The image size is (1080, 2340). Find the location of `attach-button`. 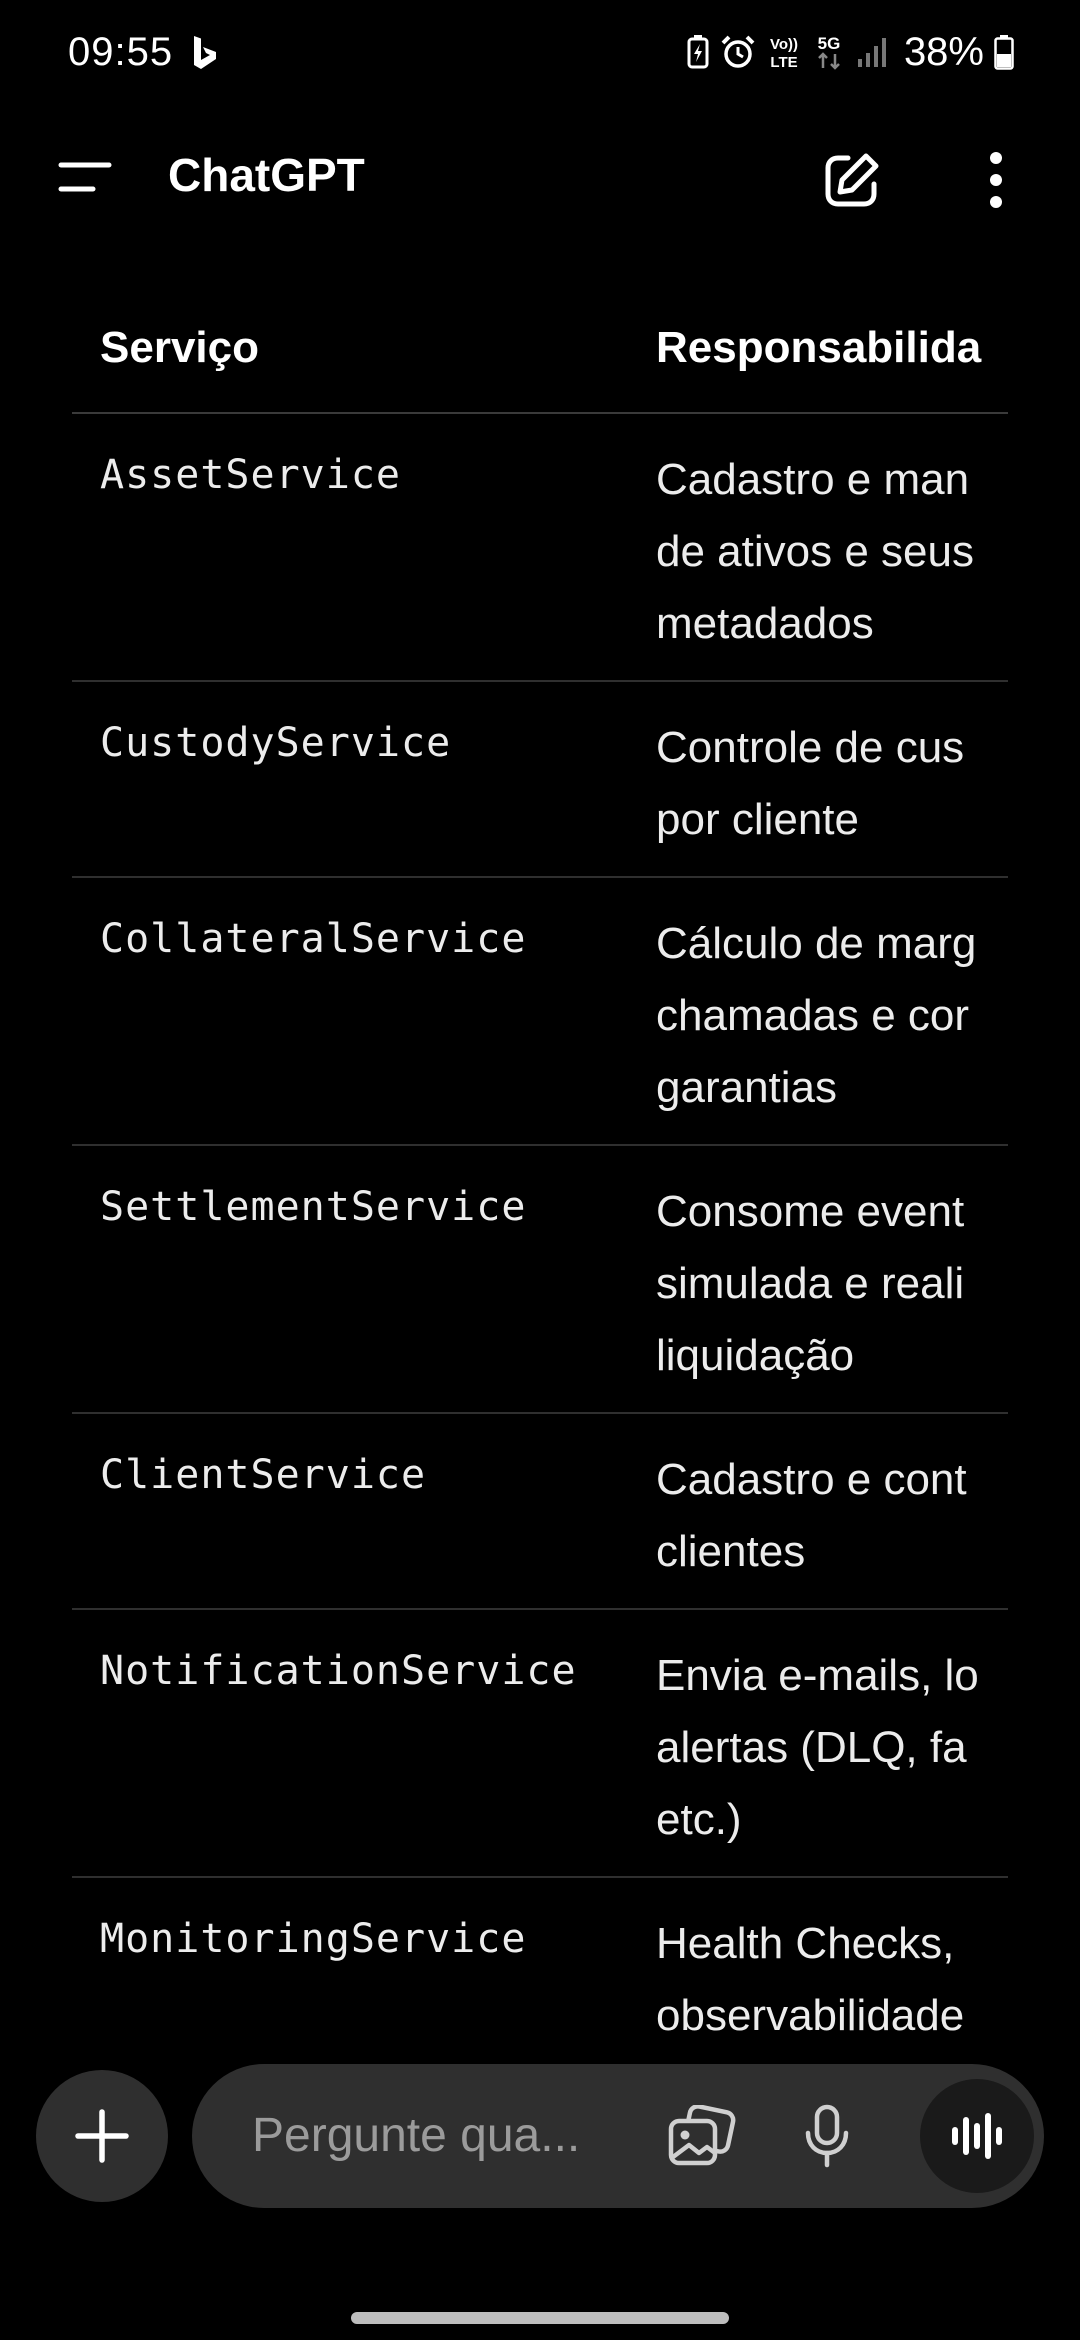

attach-button is located at coordinates (102, 2136).